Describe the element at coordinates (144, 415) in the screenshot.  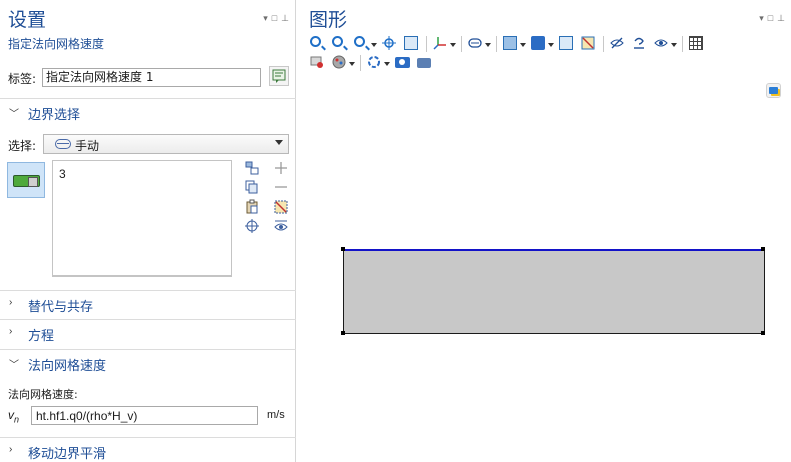
I see `velocity-expression-input: ht.hf1.q0/(rho*H_v)` at that location.